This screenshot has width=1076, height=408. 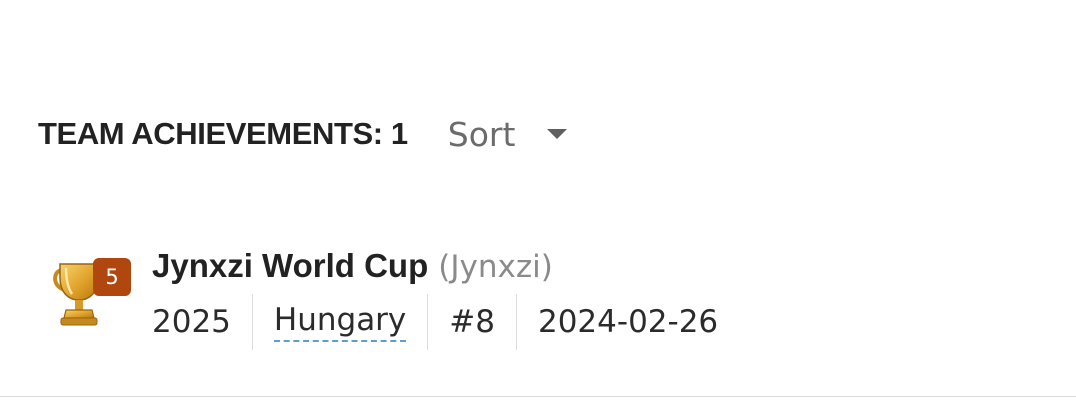 I want to click on achievement-date: 2024-02-26, so click(x=628, y=322).